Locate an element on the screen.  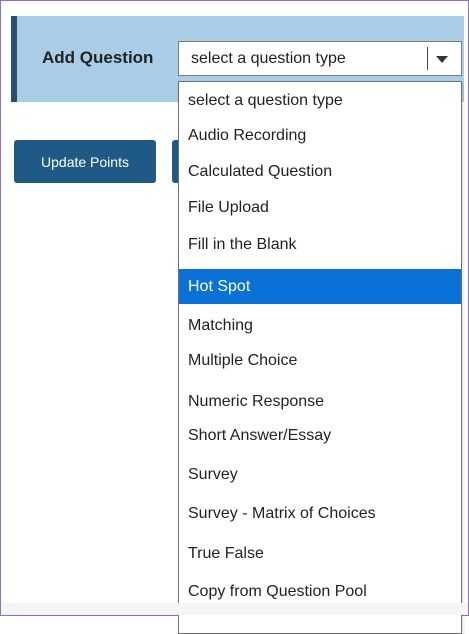
option-select-a-question-type: select a question type is located at coordinates (320, 100).